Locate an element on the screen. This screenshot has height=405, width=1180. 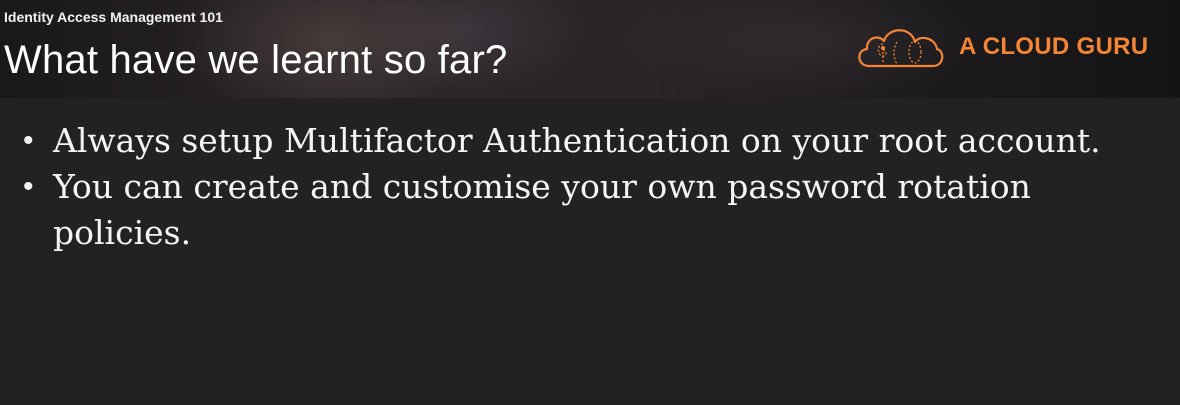
slide-title: What have we learnt so far? is located at coordinates (256, 60).